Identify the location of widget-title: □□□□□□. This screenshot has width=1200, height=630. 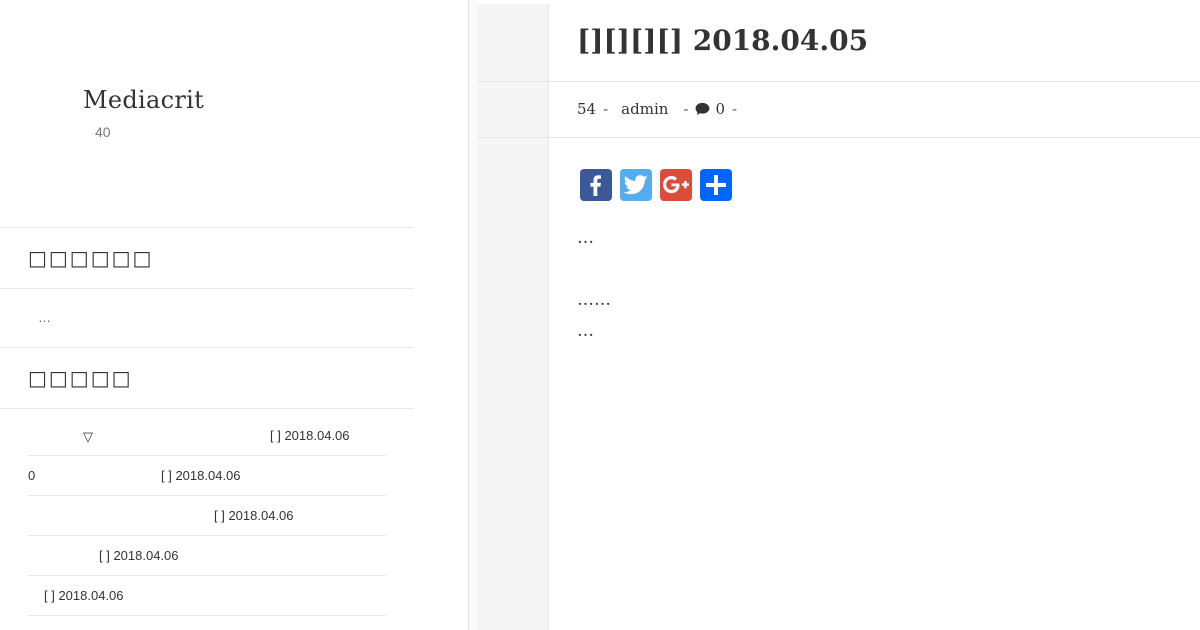
(91, 258).